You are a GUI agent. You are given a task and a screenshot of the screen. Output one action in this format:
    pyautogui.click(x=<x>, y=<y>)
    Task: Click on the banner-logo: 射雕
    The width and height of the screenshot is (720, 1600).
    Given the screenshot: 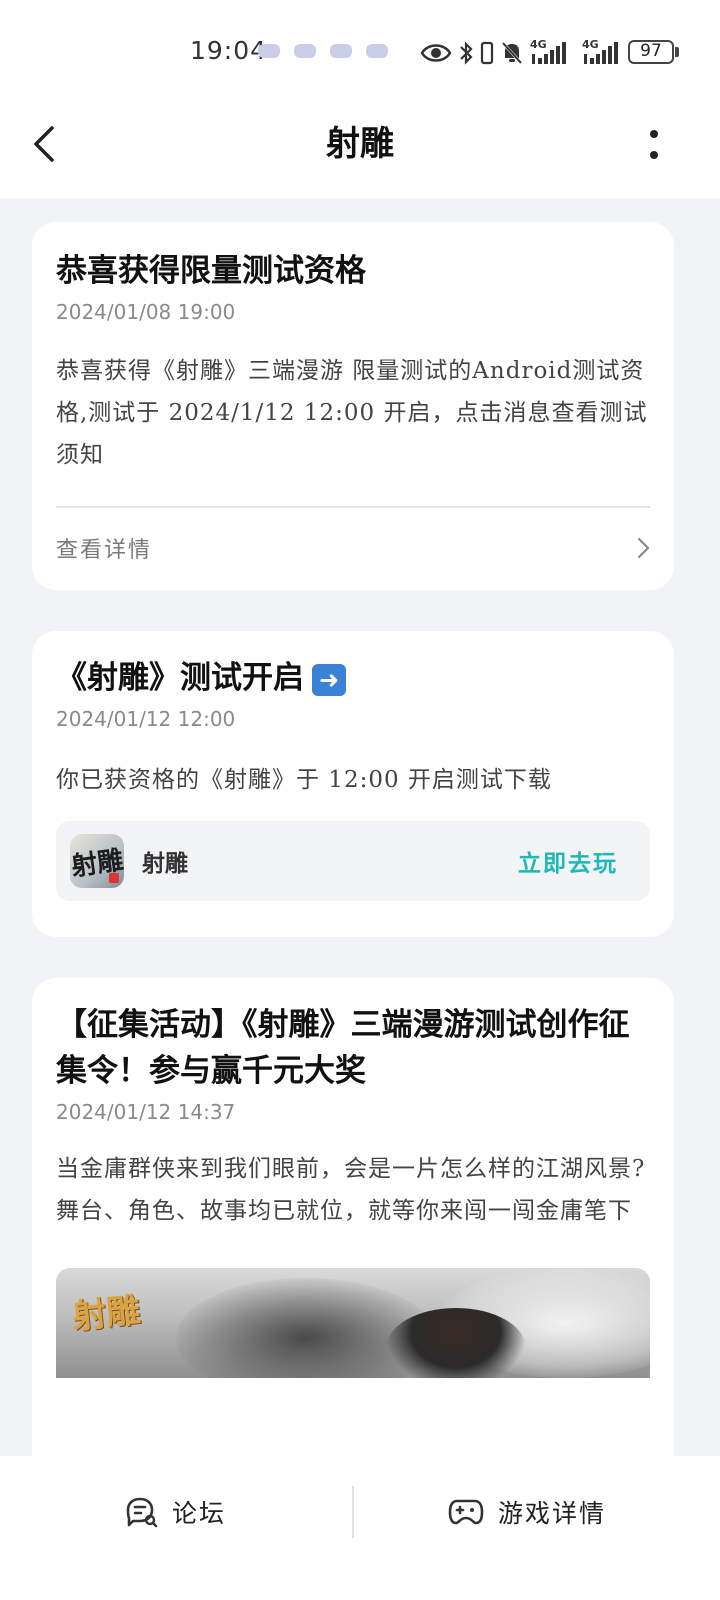 What is the action you would take?
    pyautogui.click(x=106, y=1314)
    